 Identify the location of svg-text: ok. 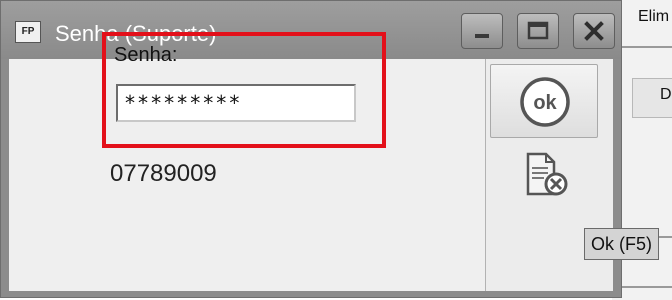
(545, 103).